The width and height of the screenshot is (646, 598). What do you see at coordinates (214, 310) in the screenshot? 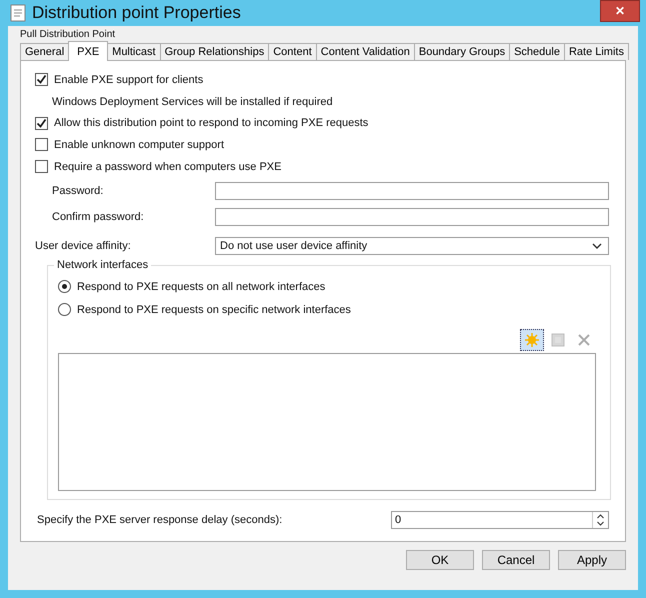
I see `radio-label: Respond to PXE requests on specific network interfaces` at bounding box center [214, 310].